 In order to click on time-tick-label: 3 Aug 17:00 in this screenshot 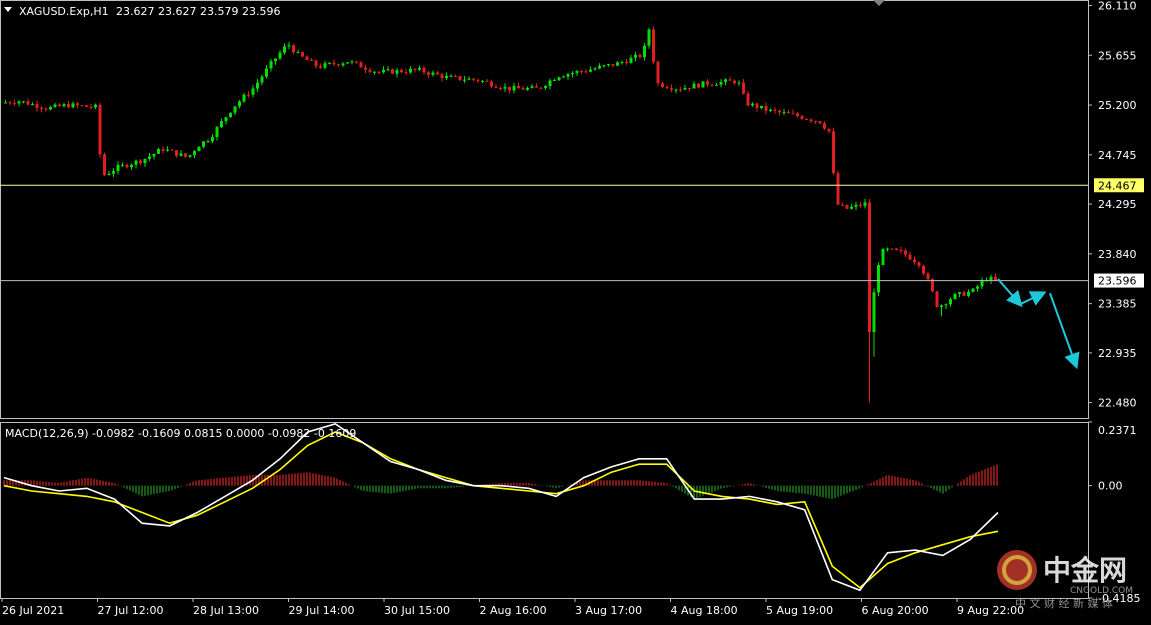, I will do `click(608, 610)`.